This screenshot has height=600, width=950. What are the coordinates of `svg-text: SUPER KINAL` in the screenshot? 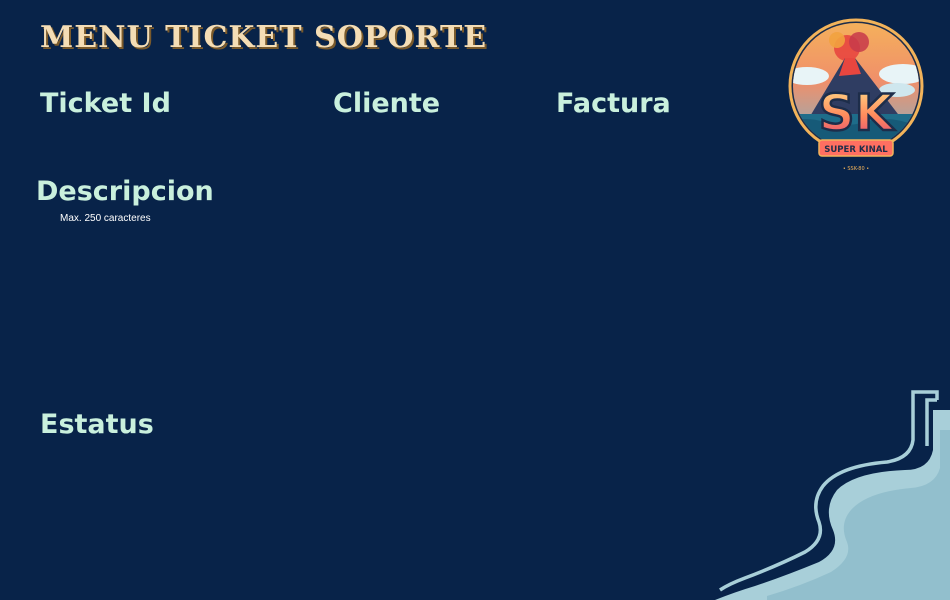 It's located at (856, 150).